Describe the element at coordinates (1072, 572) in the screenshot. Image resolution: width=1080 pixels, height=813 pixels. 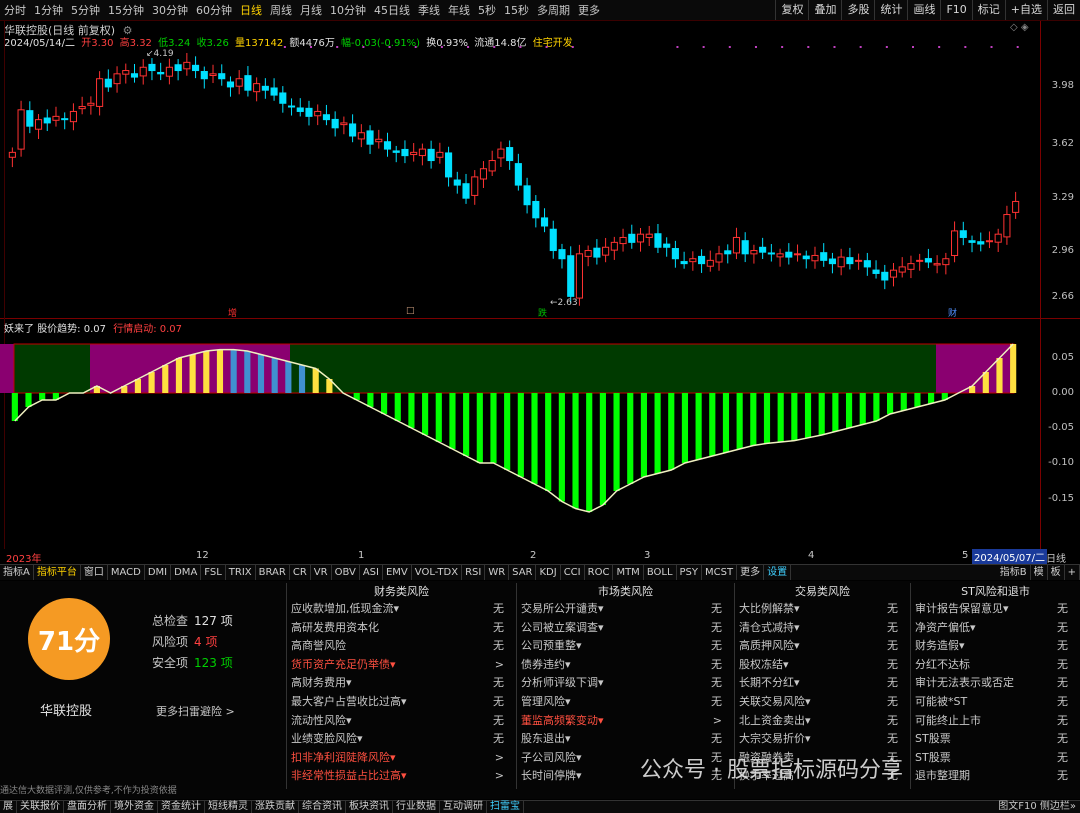
I see `indicator-tab-right: +` at that location.